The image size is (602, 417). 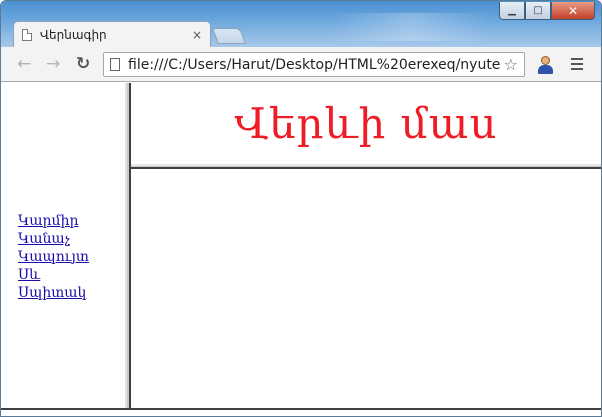 What do you see at coordinates (577, 64) in the screenshot?
I see `hamburger-menu-icon` at bounding box center [577, 64].